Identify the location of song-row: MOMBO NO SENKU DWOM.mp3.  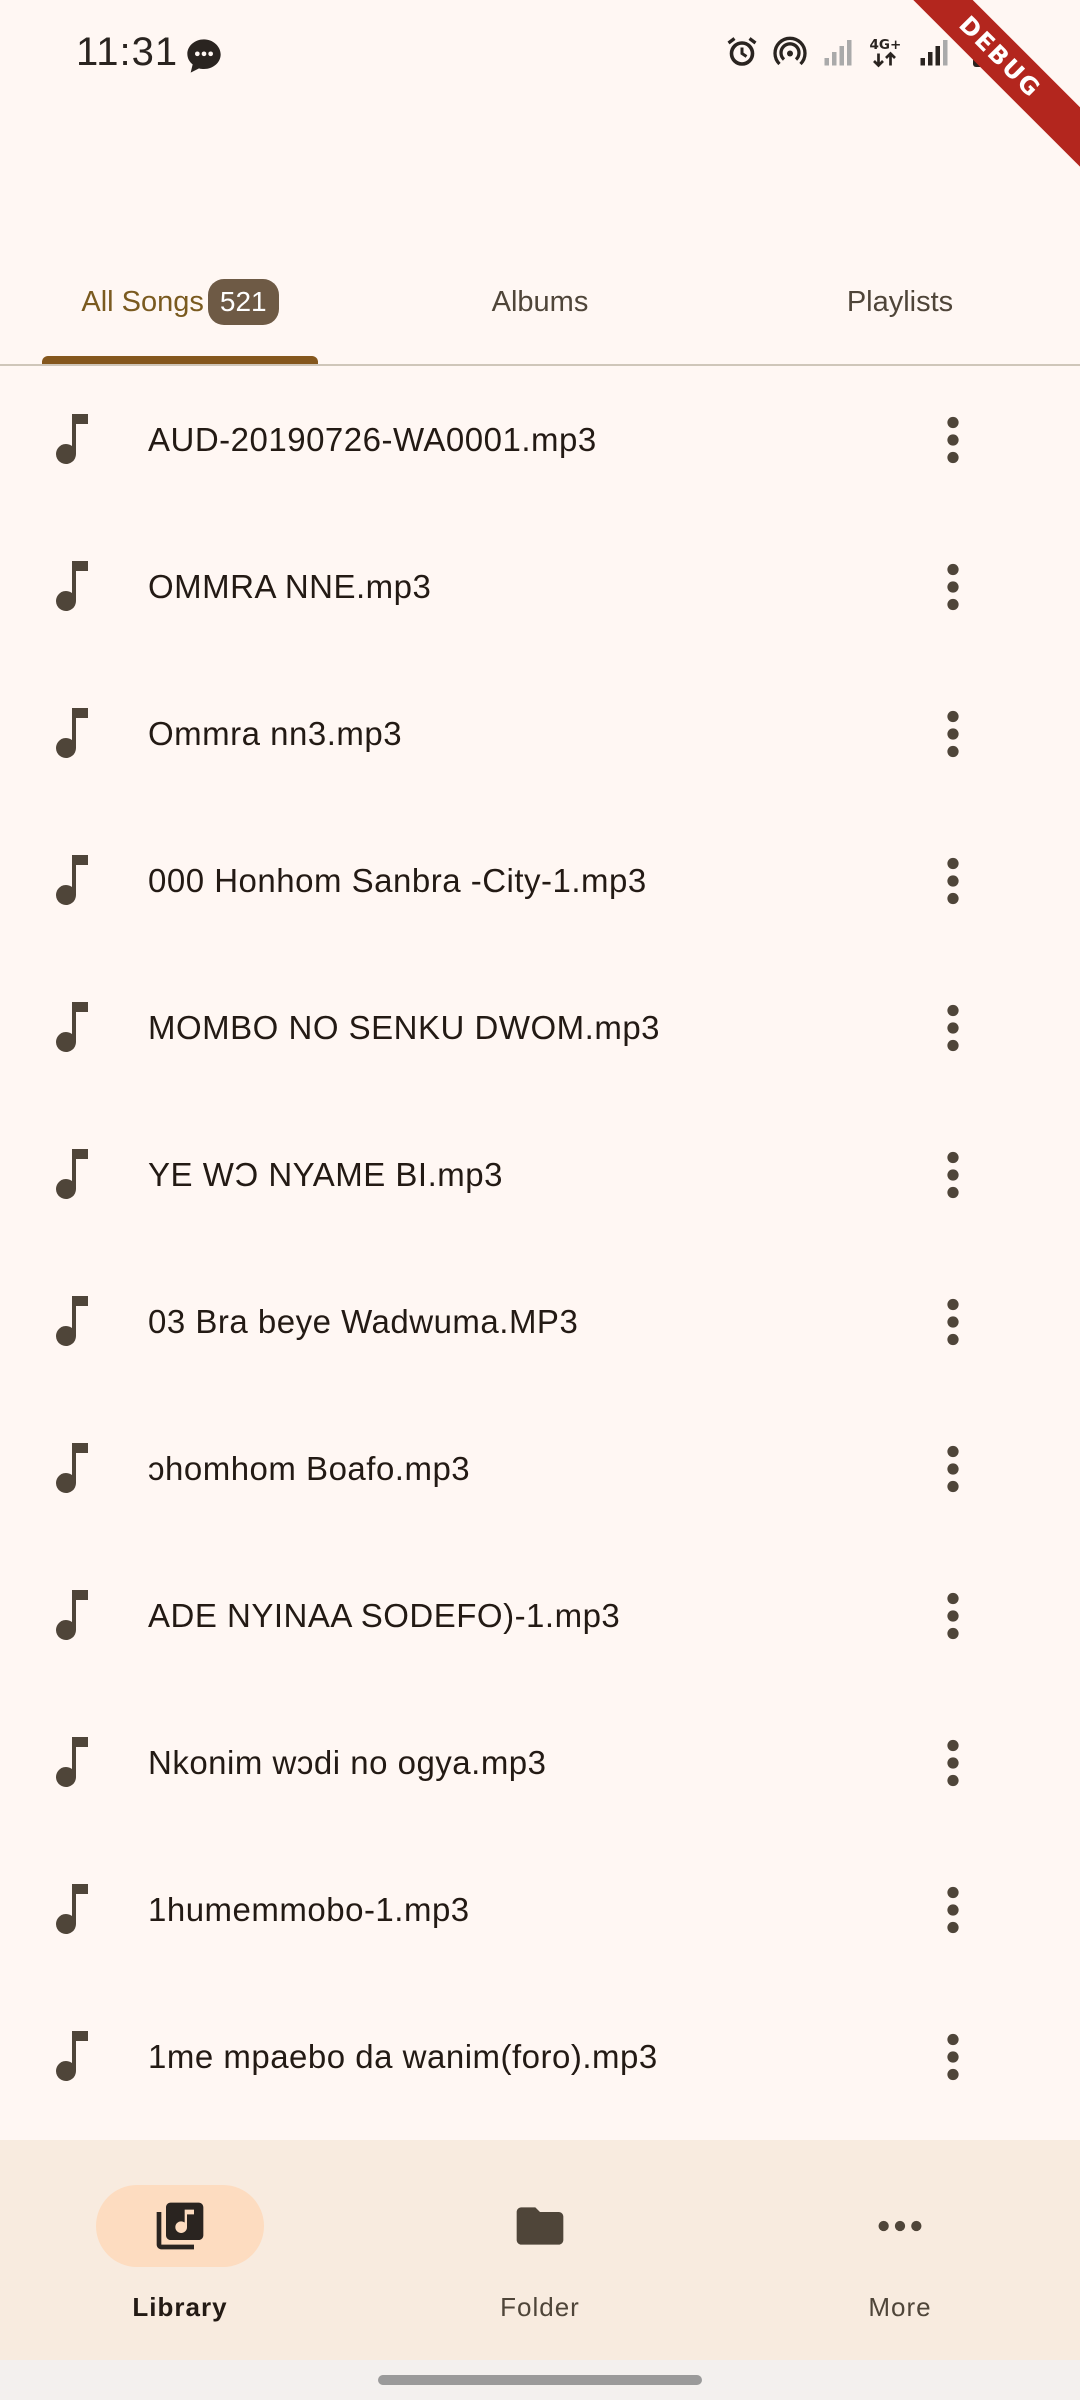
(540, 1027).